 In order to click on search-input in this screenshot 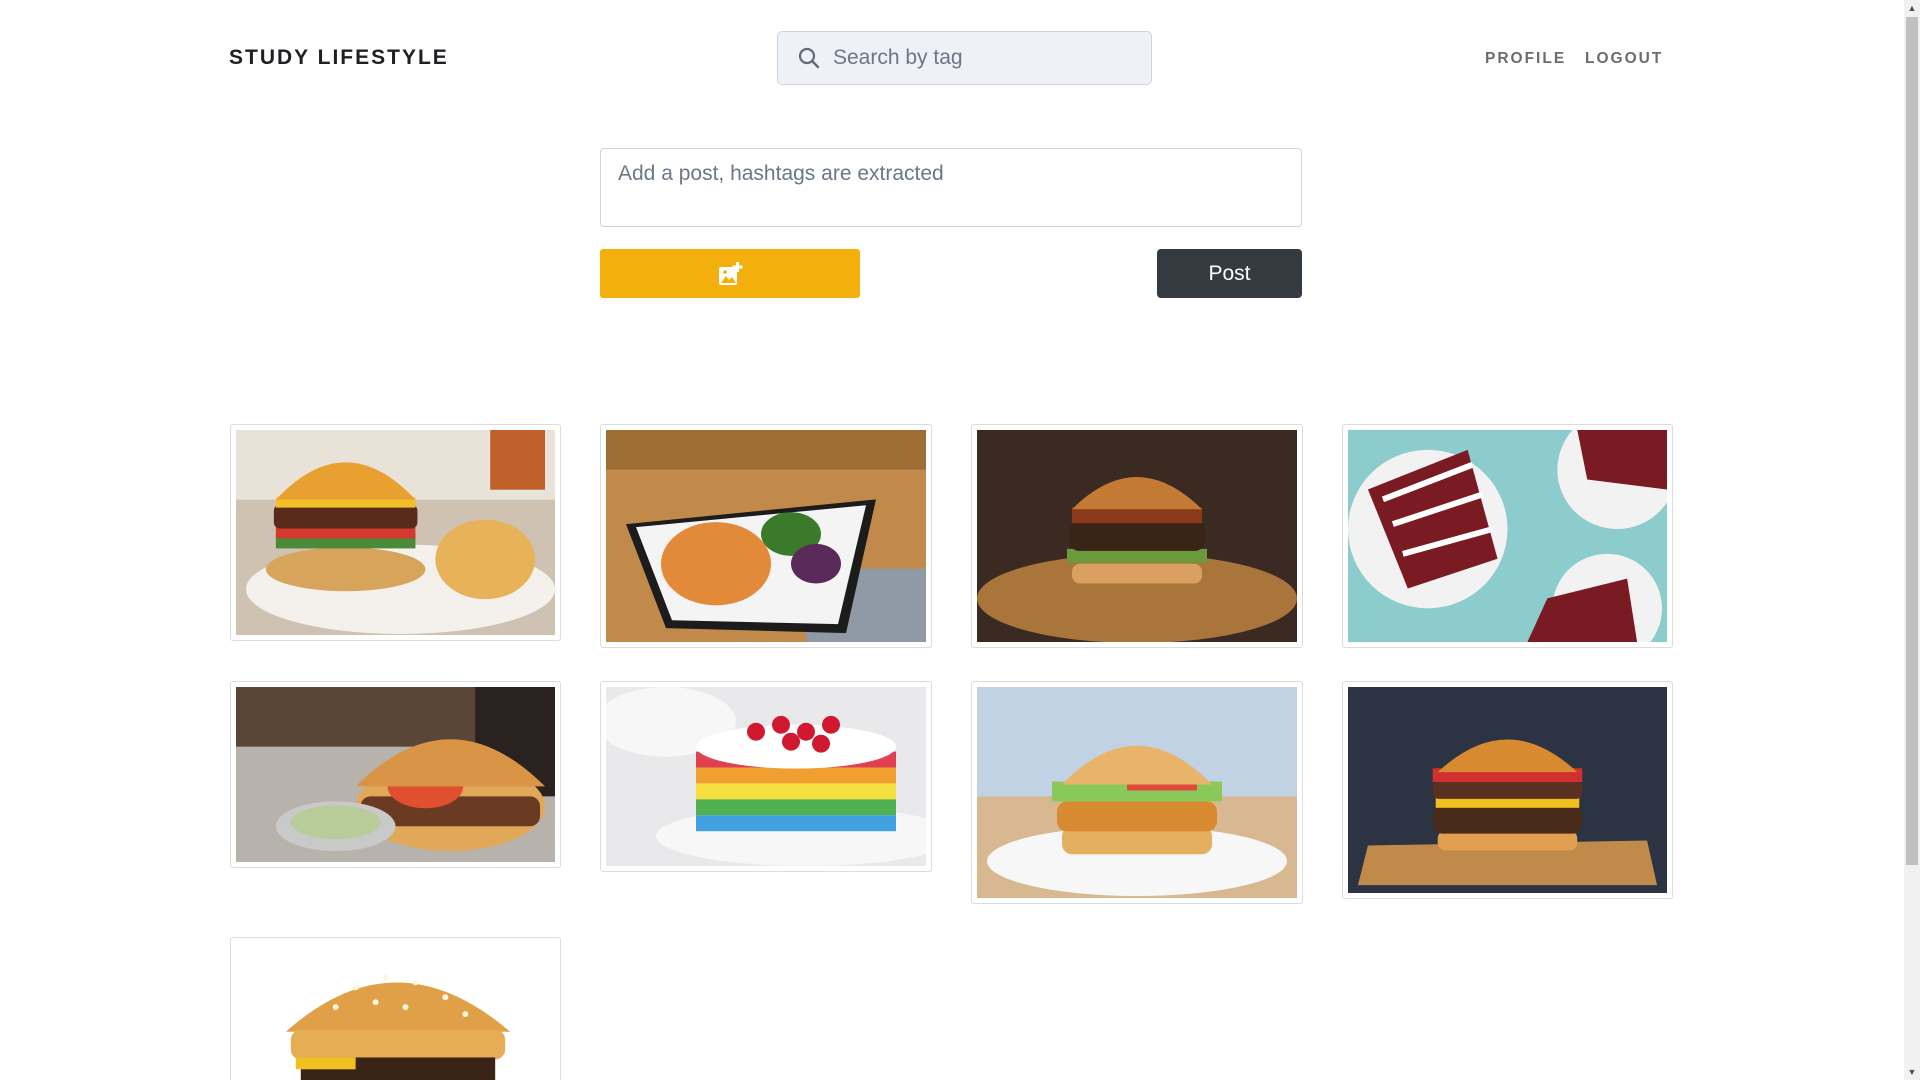, I will do `click(983, 58)`.